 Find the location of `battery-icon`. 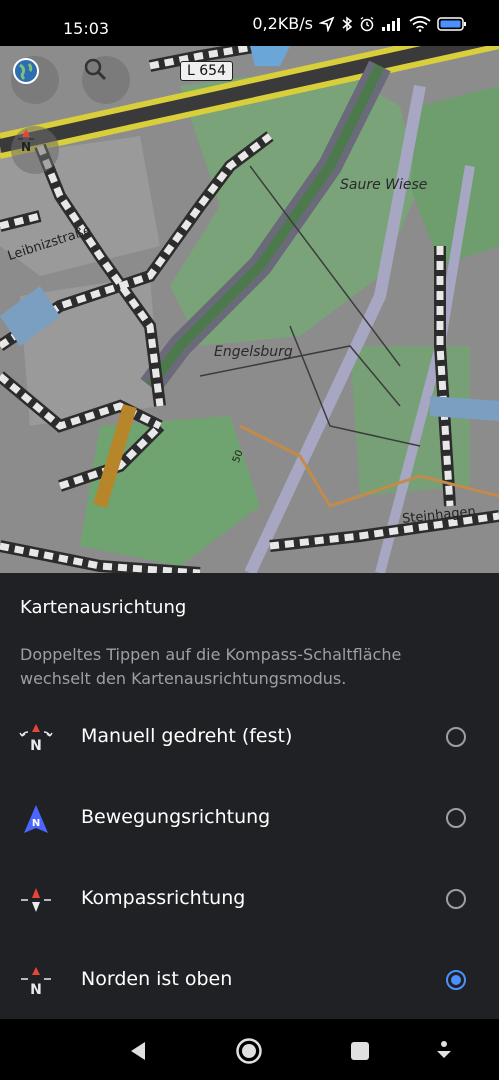

battery-icon is located at coordinates (451, 23).